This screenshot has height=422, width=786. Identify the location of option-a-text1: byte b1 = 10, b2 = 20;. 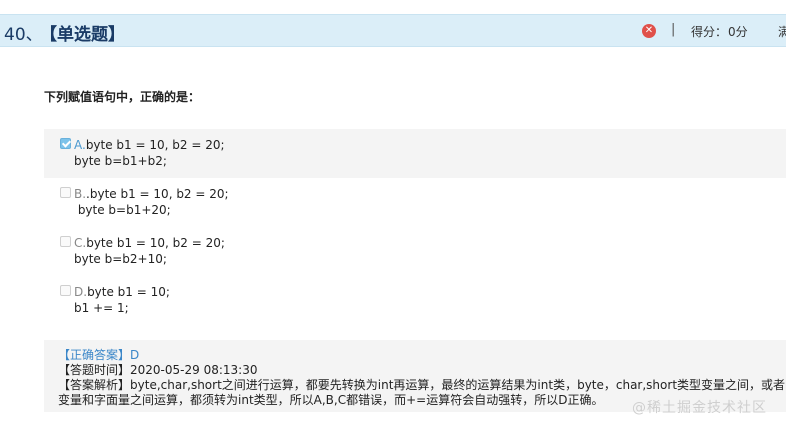
(155, 145).